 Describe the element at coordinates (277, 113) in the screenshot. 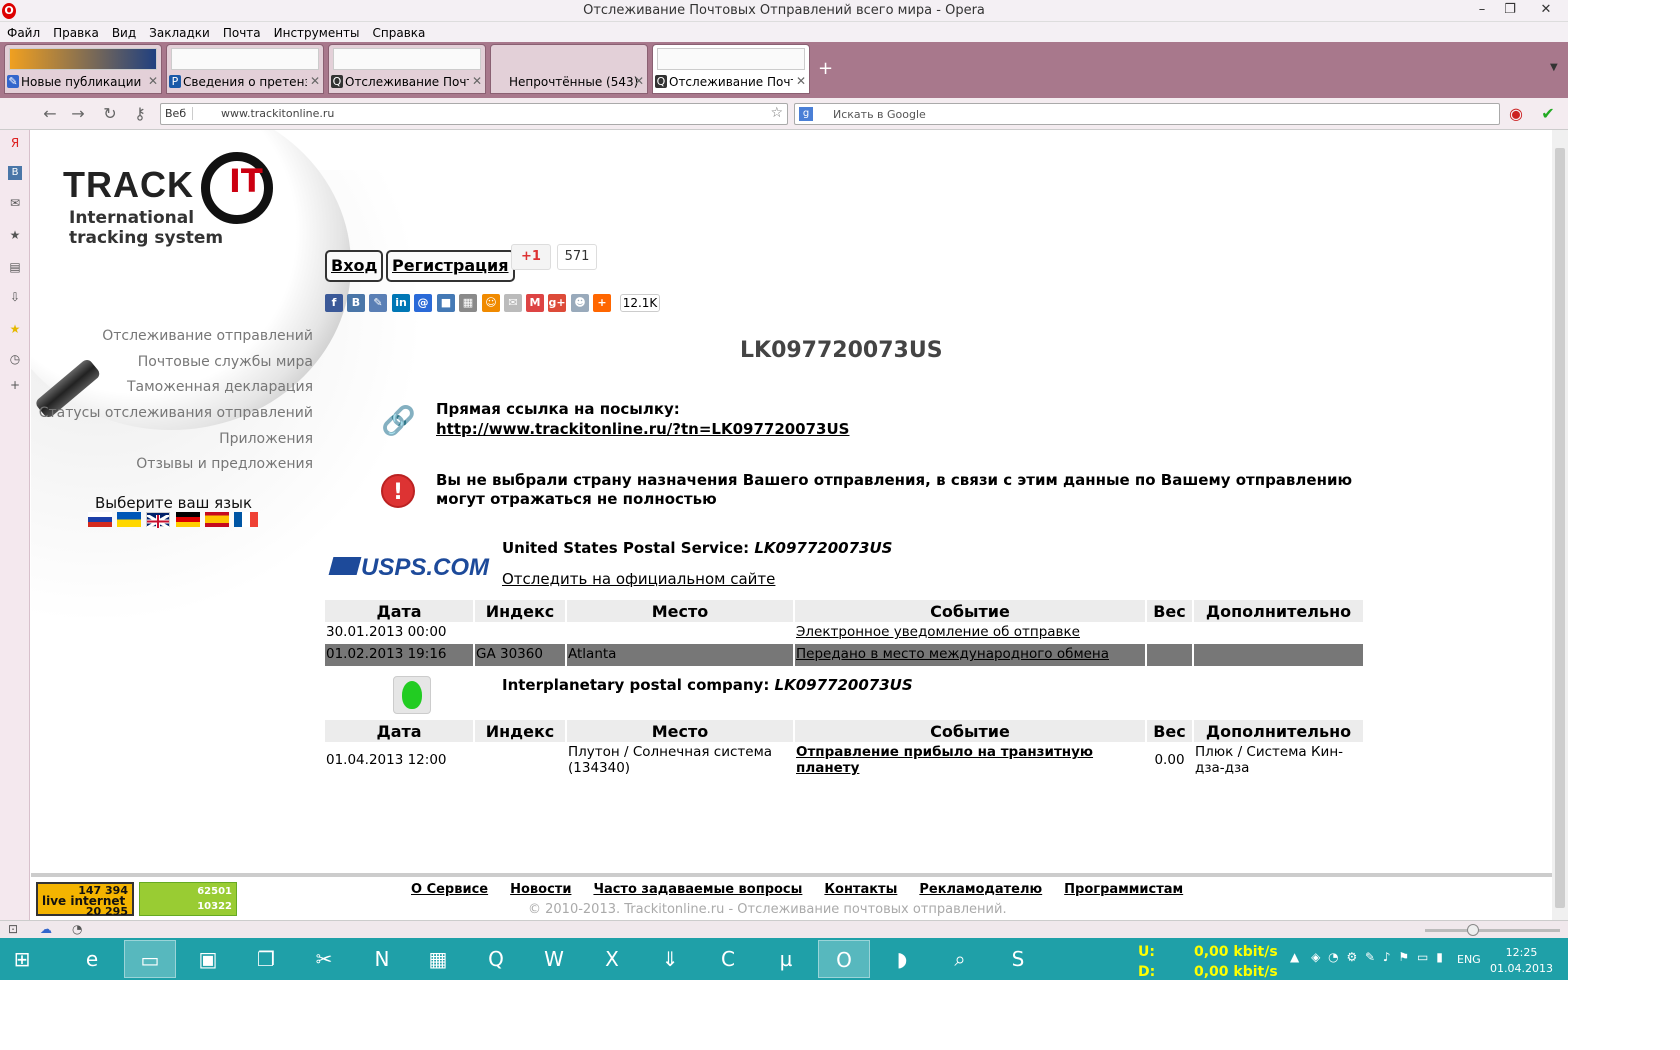

I see `address-url: www.trackitonline.ru` at that location.